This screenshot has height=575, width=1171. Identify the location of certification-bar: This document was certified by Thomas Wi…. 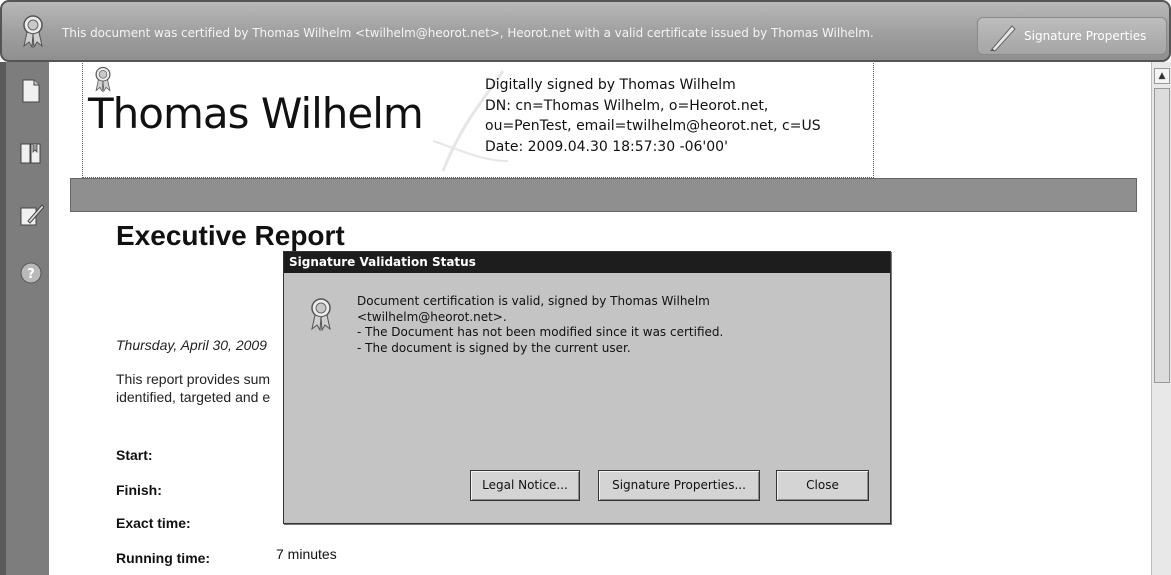
(585, 31).